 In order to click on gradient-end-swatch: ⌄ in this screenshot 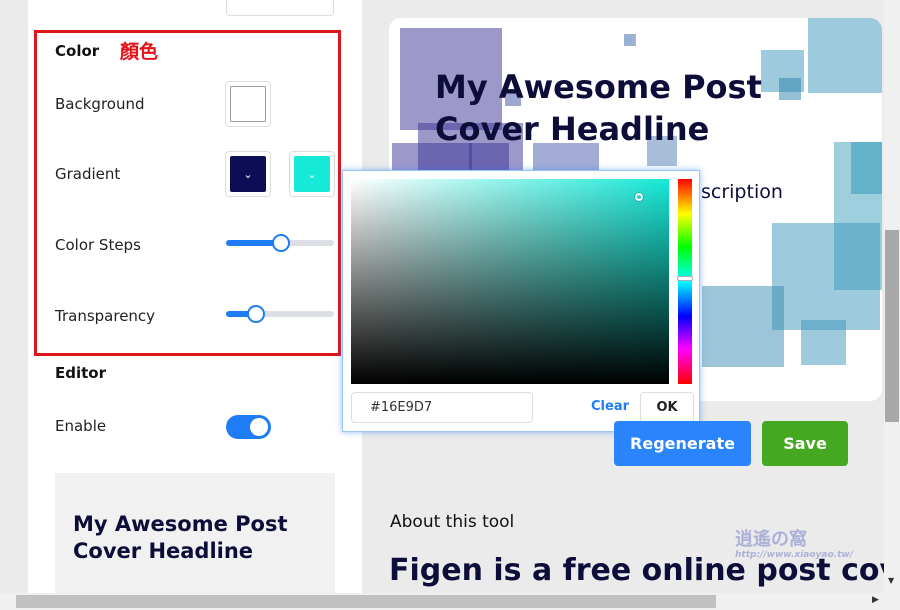, I will do `click(312, 174)`.